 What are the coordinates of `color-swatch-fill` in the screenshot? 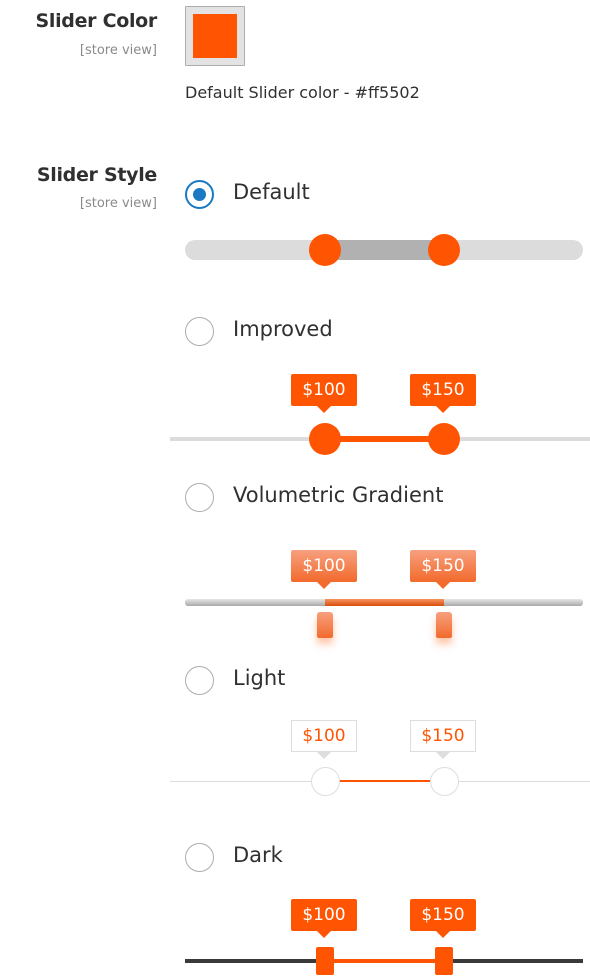 It's located at (215, 36).